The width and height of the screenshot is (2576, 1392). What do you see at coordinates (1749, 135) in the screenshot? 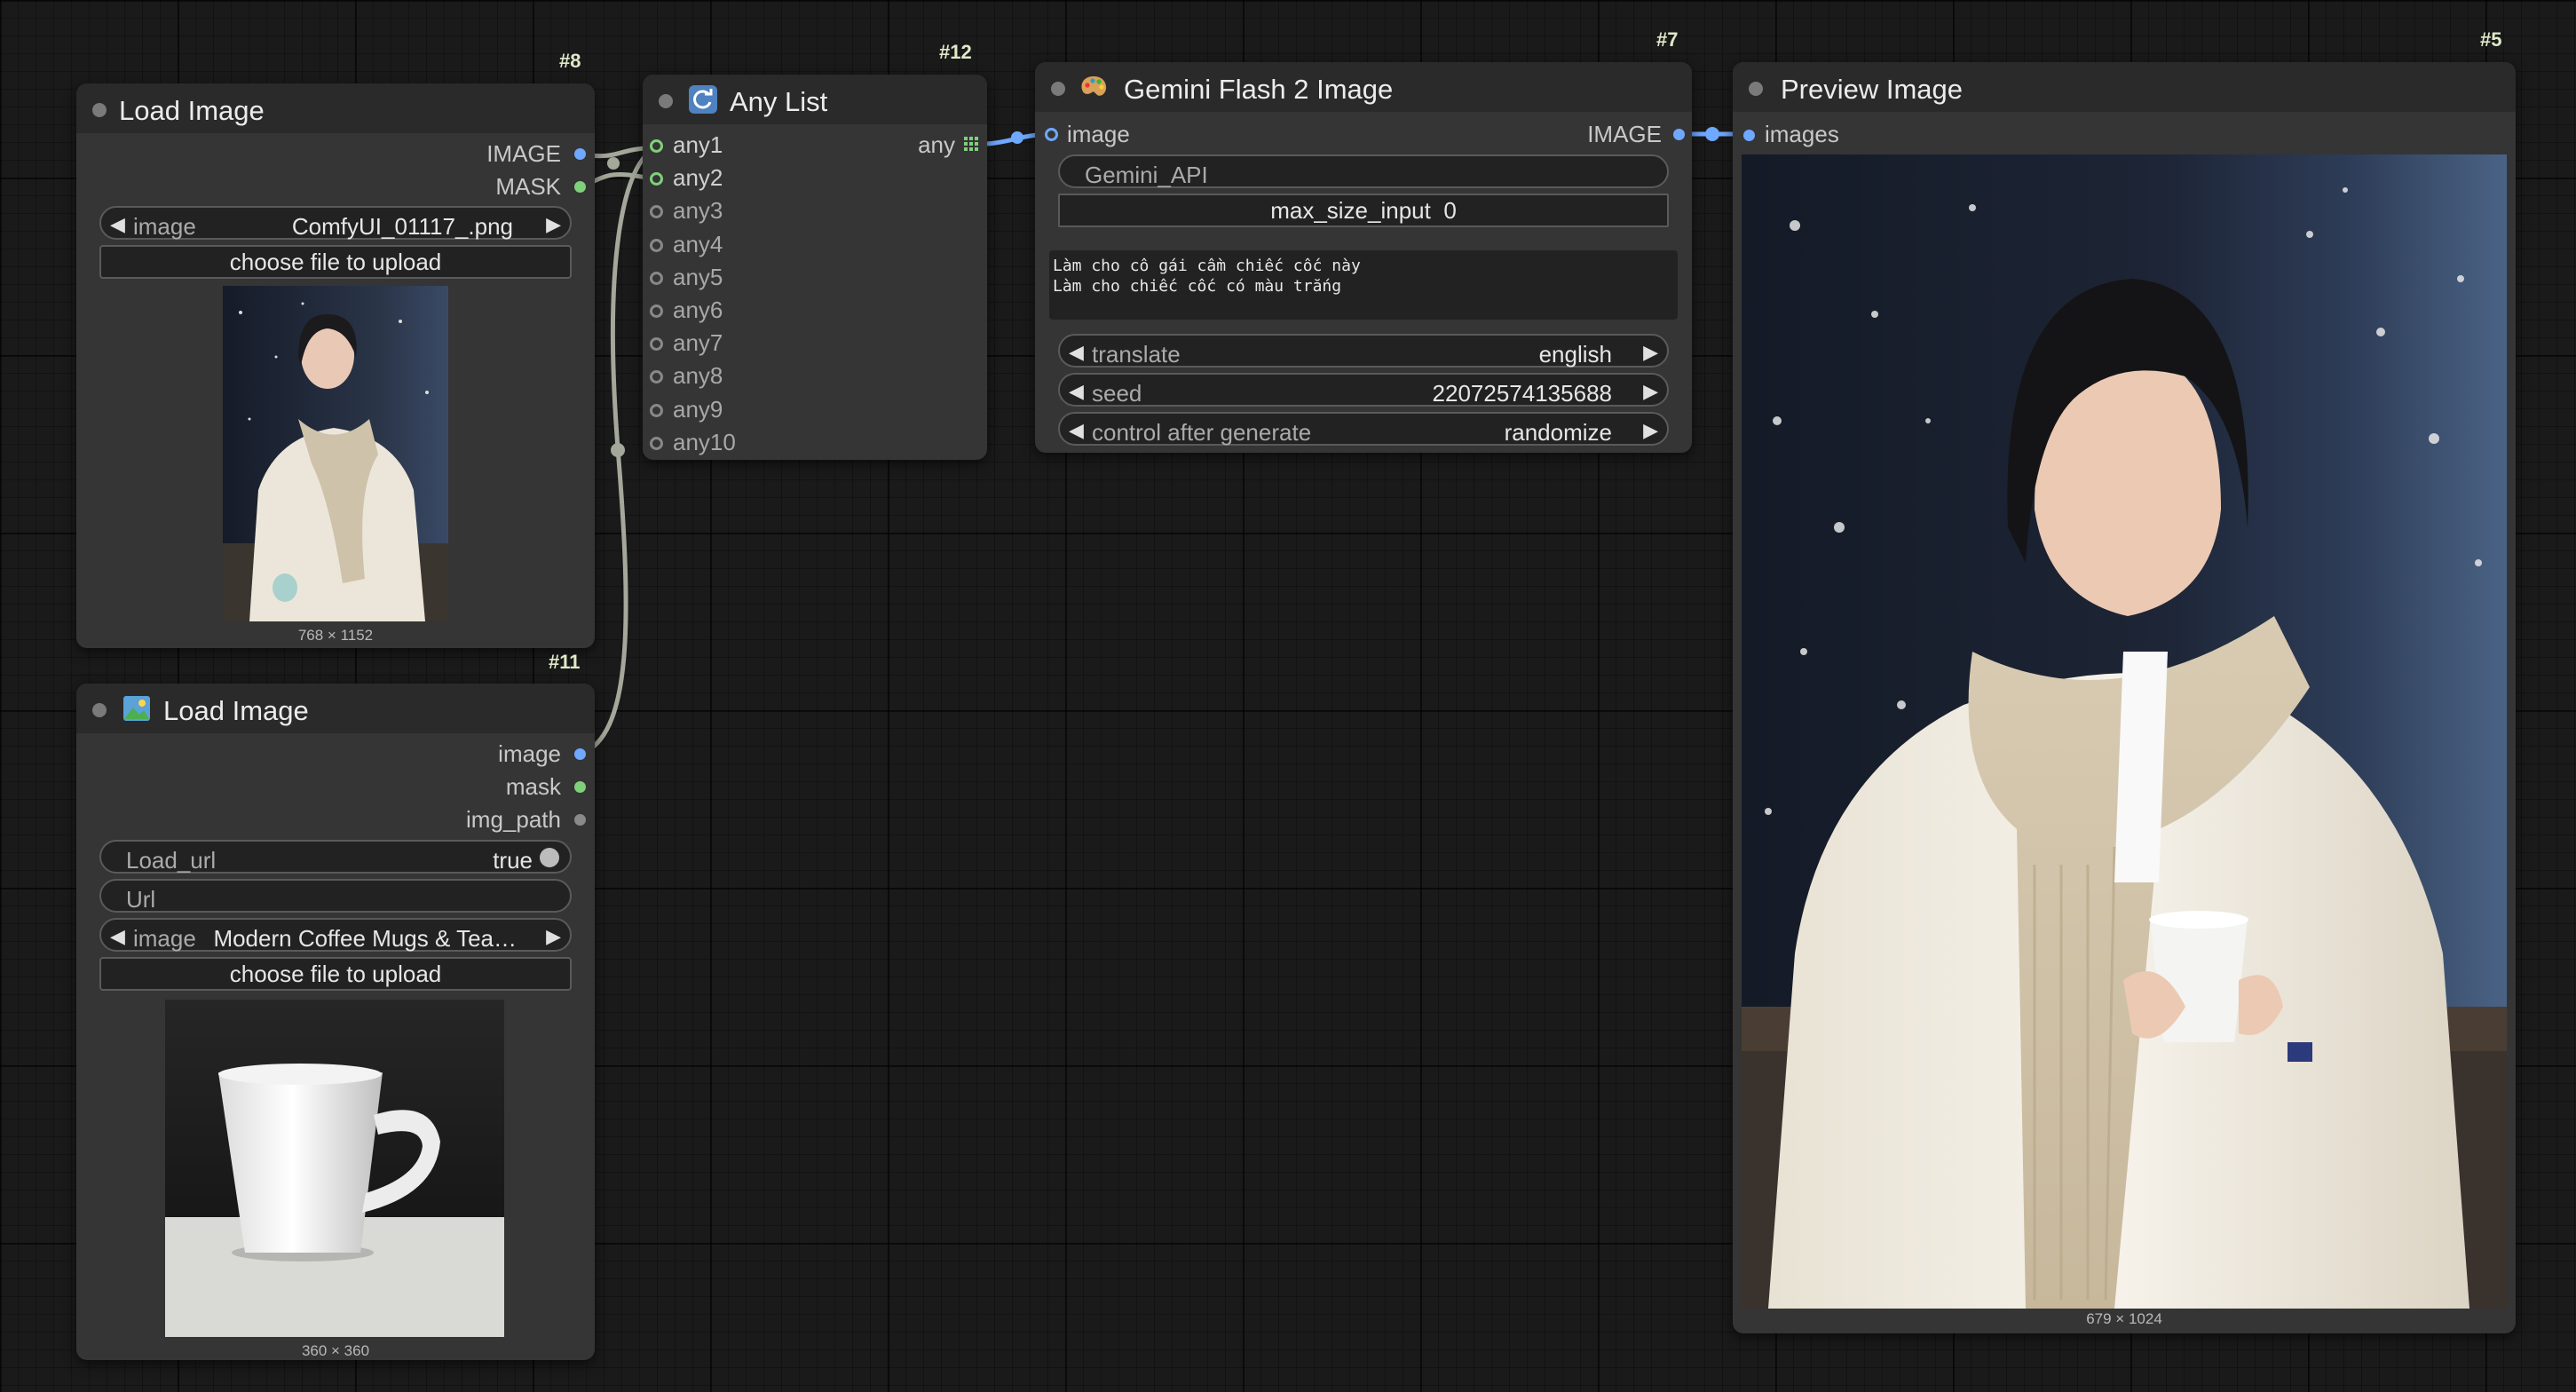
I see `input-pin-images` at bounding box center [1749, 135].